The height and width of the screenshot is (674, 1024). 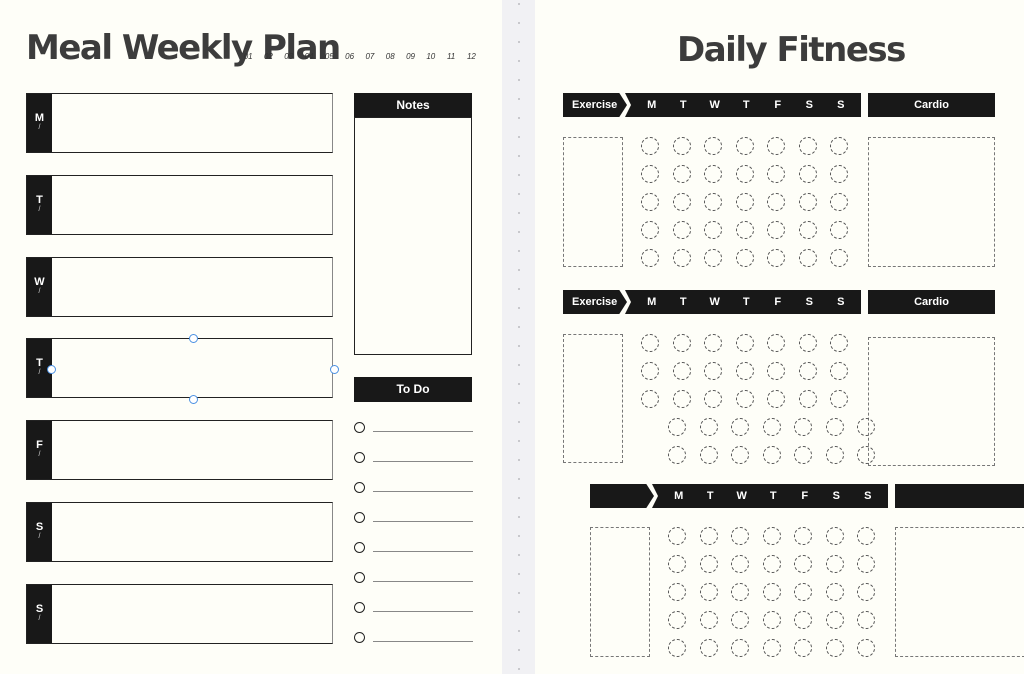 I want to click on month-11: 11, so click(x=451, y=56).